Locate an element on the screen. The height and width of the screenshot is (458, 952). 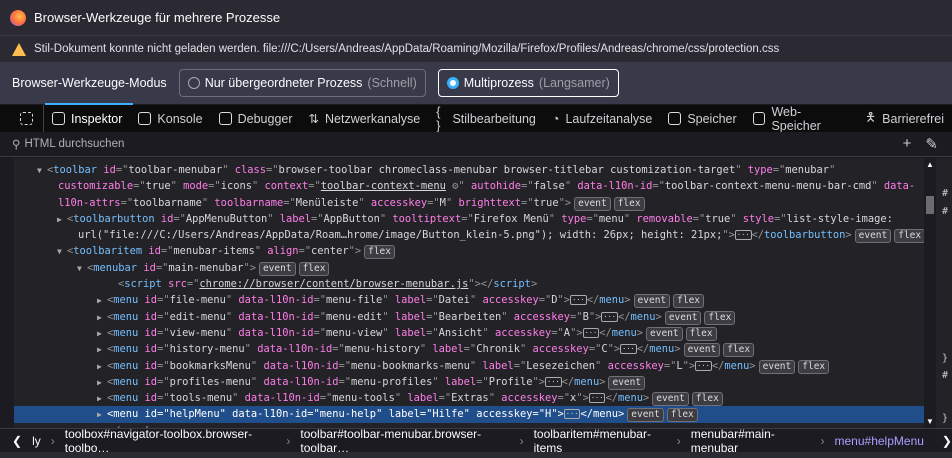
markup-scrollbar: ▲ ▼ is located at coordinates (930, 293).